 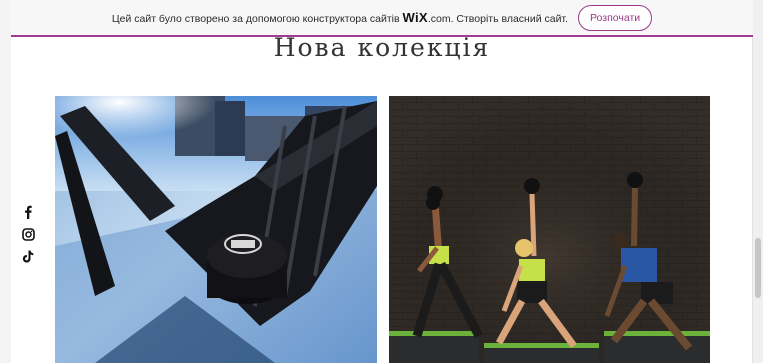 I want to click on wix-logo: WiX, so click(x=415, y=17).